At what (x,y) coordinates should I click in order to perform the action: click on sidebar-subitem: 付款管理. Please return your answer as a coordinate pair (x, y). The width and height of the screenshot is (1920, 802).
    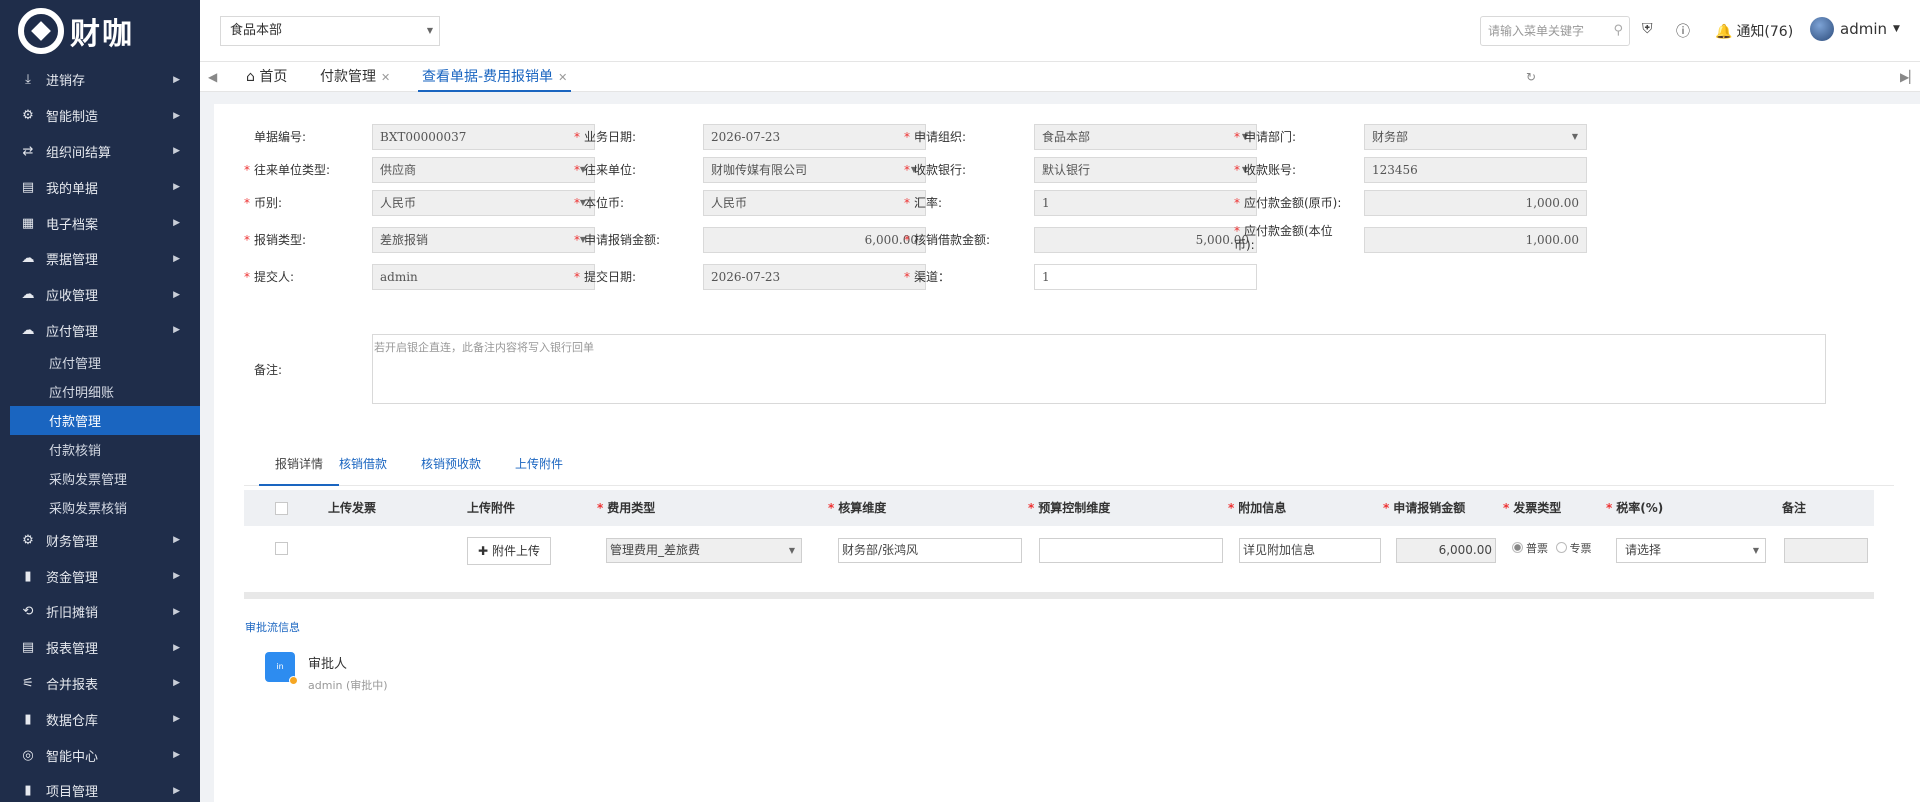
    Looking at the image, I should click on (105, 421).